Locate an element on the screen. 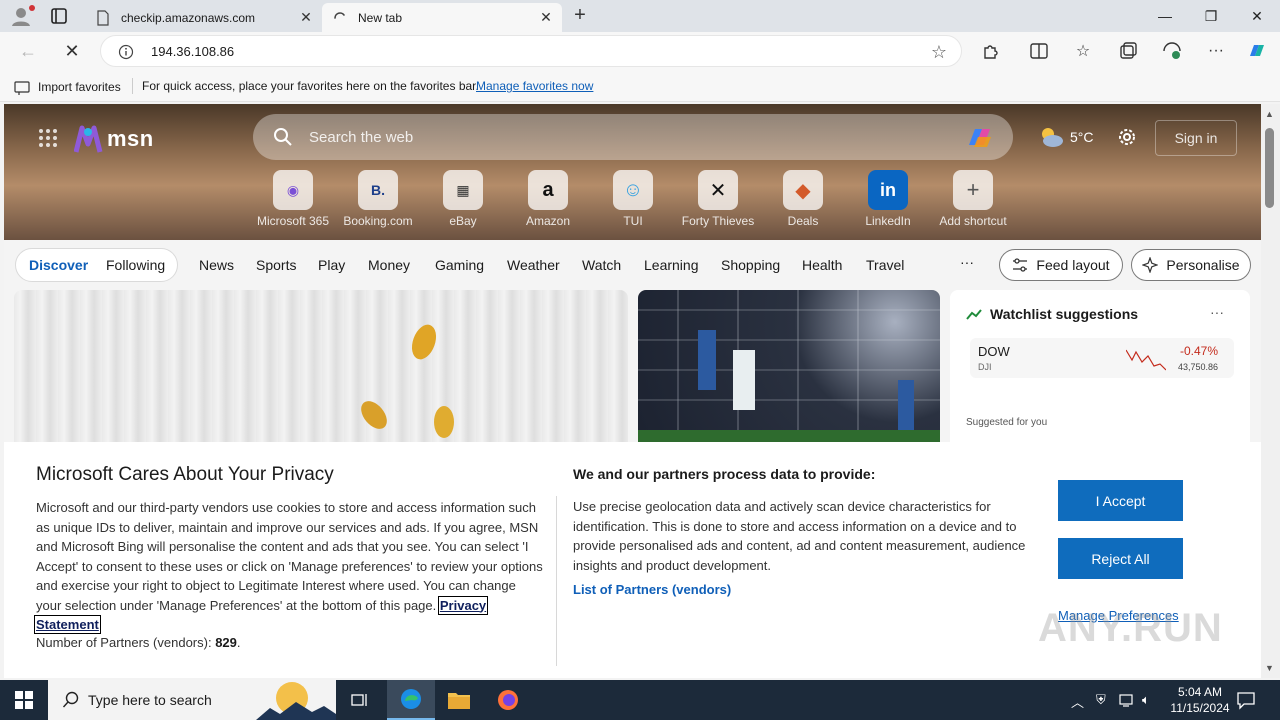 The width and height of the screenshot is (1280, 720). scroll-up-icon: ▲ is located at coordinates (1269, 114).